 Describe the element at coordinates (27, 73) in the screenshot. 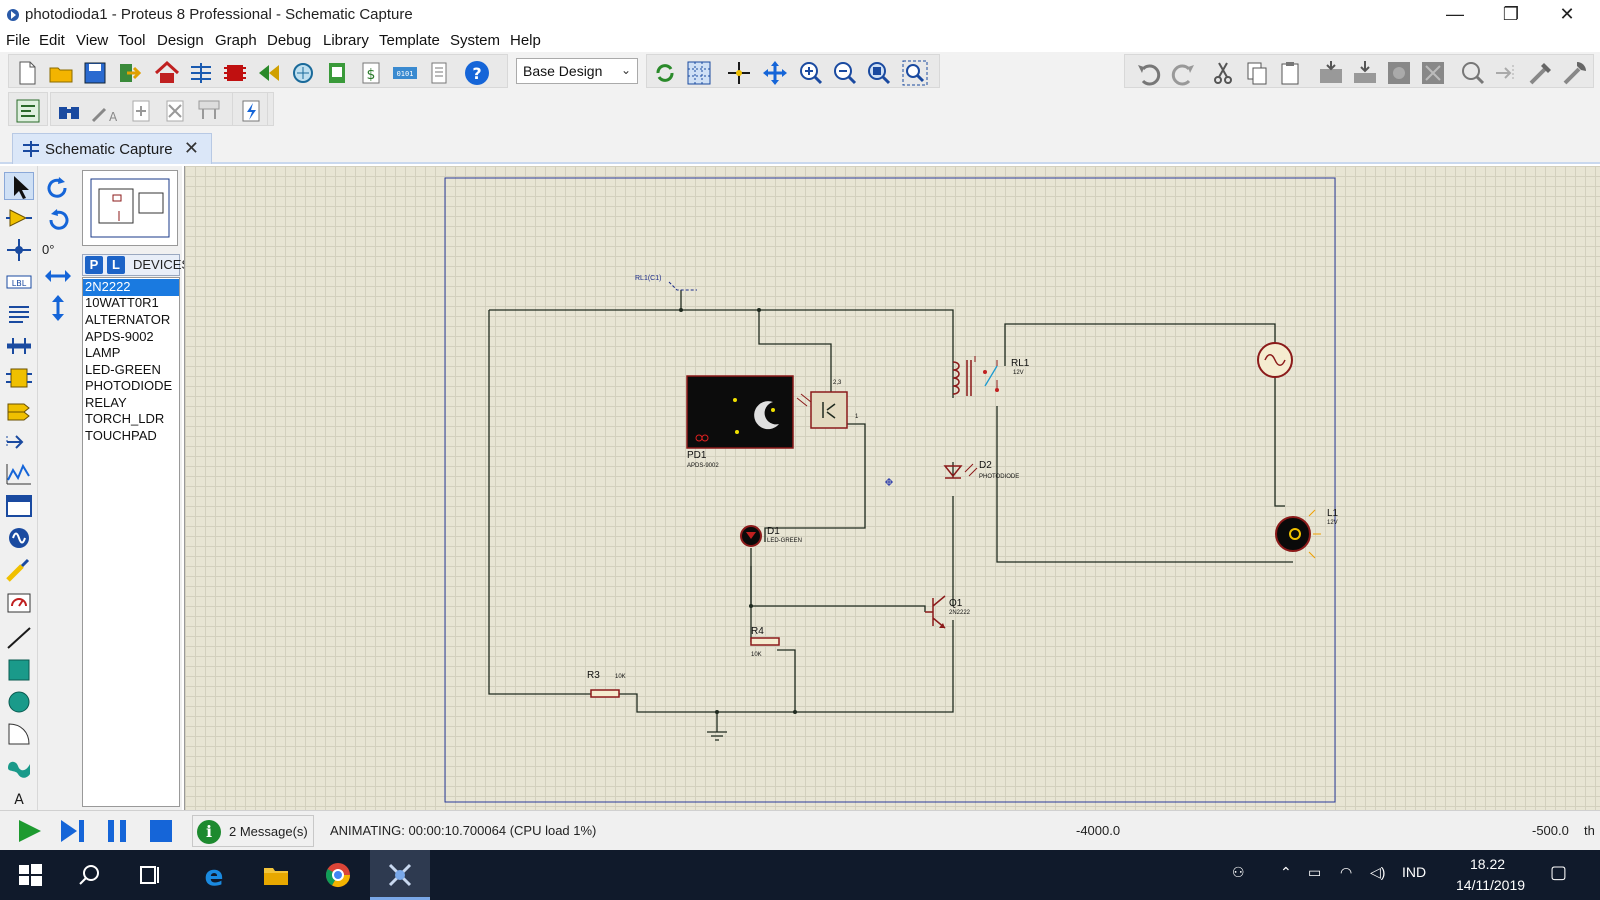

I see `new-file-icon` at that location.